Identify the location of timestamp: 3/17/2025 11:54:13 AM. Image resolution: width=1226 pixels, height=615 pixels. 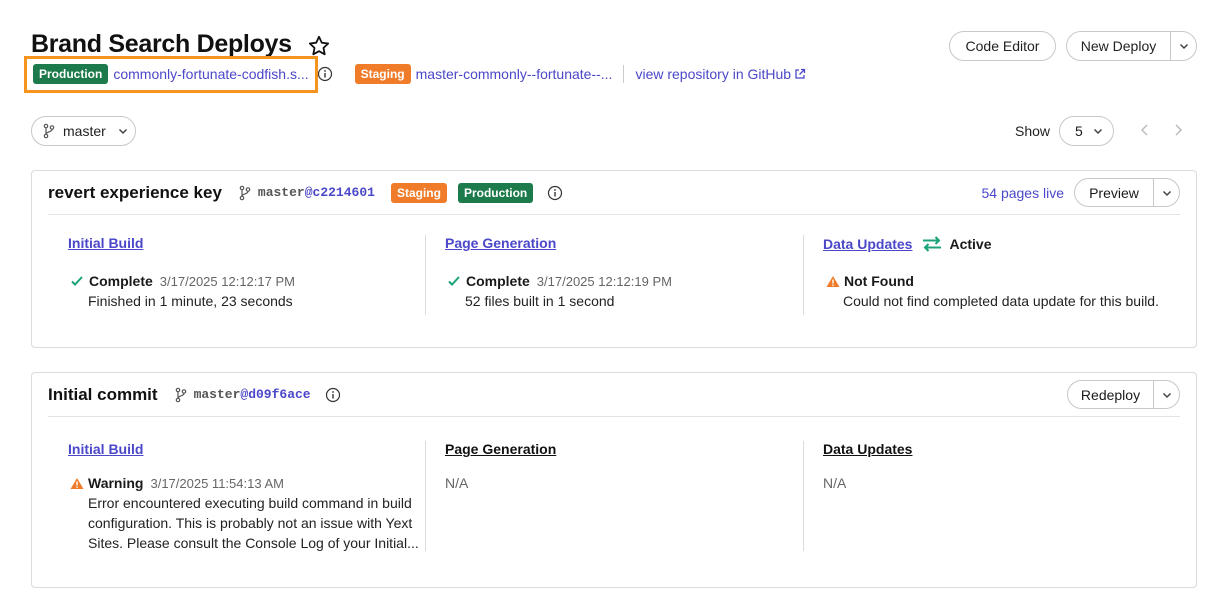
(217, 483).